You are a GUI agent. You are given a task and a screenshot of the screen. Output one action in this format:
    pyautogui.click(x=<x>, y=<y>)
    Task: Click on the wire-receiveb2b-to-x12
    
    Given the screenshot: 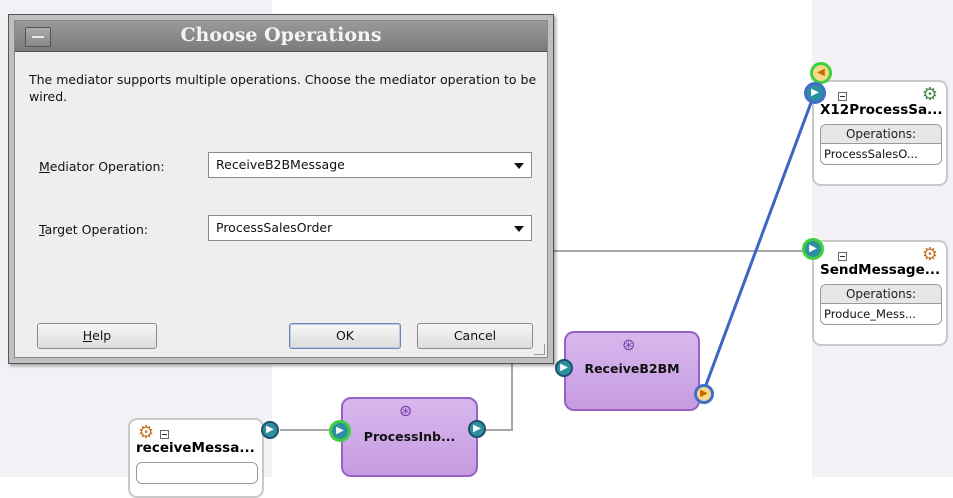 What is the action you would take?
    pyautogui.click(x=759, y=242)
    